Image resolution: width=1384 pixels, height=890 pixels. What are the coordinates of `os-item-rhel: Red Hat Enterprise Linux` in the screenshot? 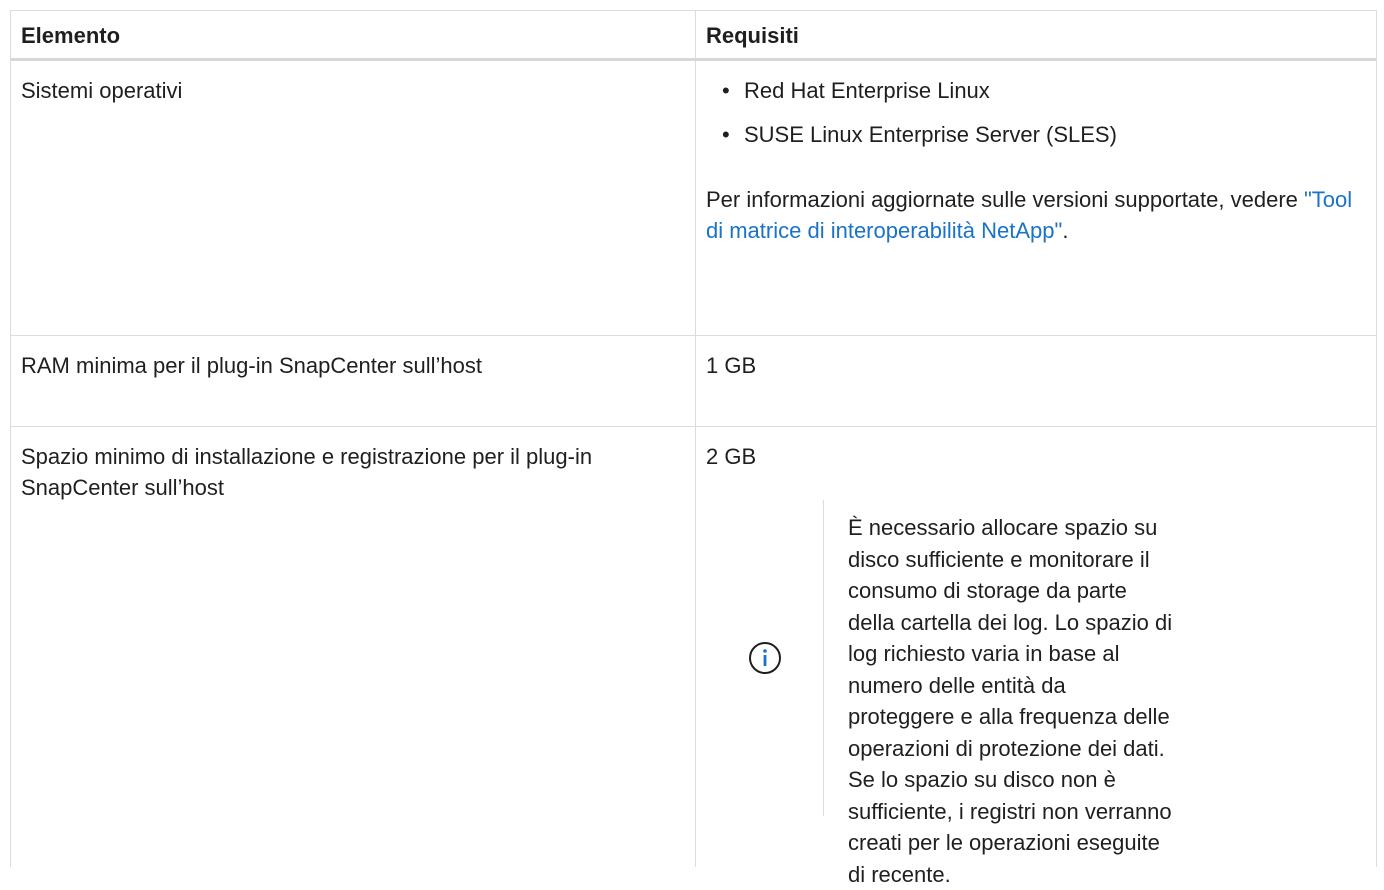 It's located at (867, 90).